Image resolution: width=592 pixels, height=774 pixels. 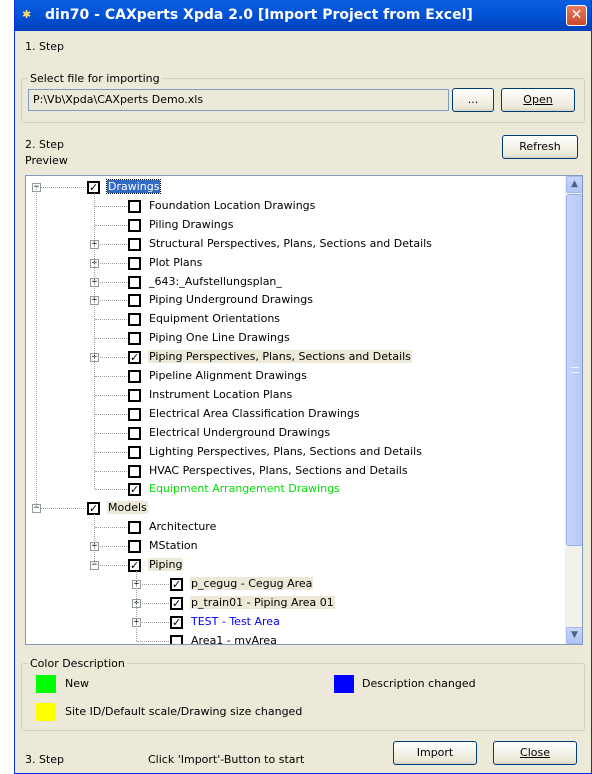 I want to click on tree-item: − ✓ Models, so click(x=296, y=508).